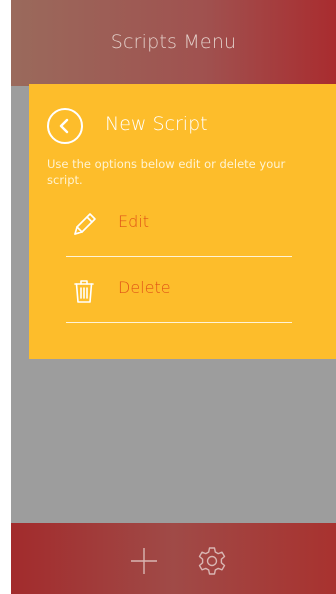  Describe the element at coordinates (85, 224) in the screenshot. I see `pencil-icon` at that location.